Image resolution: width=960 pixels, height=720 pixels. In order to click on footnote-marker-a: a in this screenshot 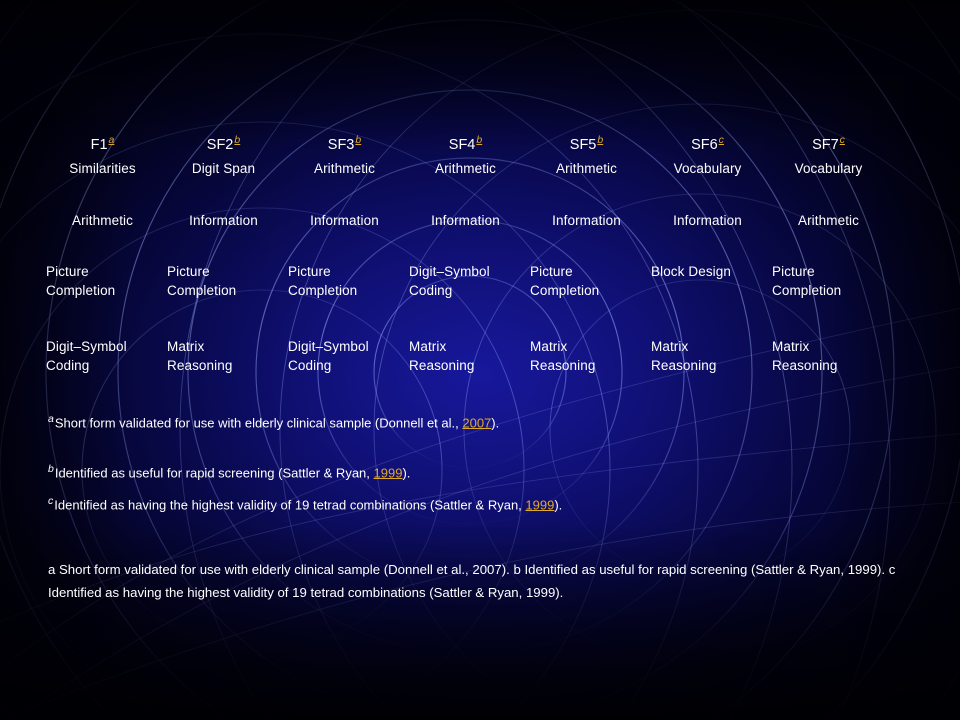, I will do `click(51, 419)`.